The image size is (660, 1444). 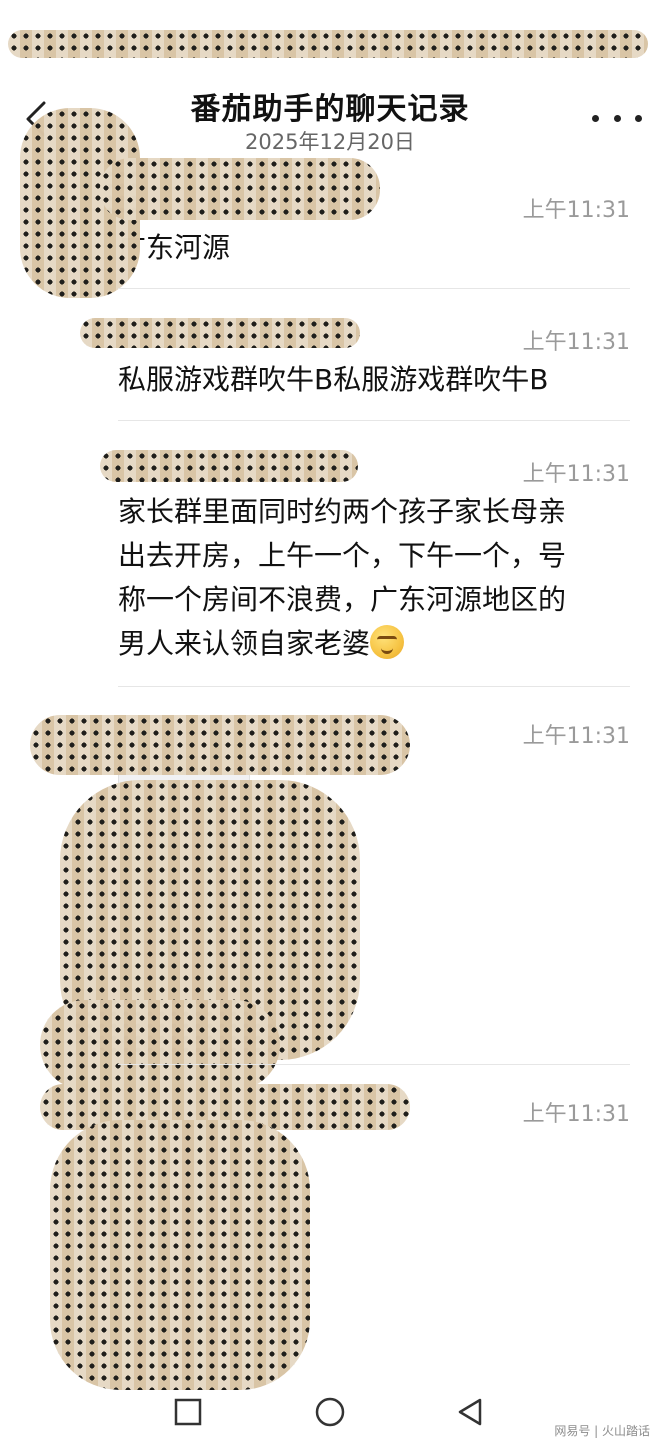 What do you see at coordinates (342, 599) in the screenshot?
I see `message-line: 称一个房间不浪费，广东河源地区的` at bounding box center [342, 599].